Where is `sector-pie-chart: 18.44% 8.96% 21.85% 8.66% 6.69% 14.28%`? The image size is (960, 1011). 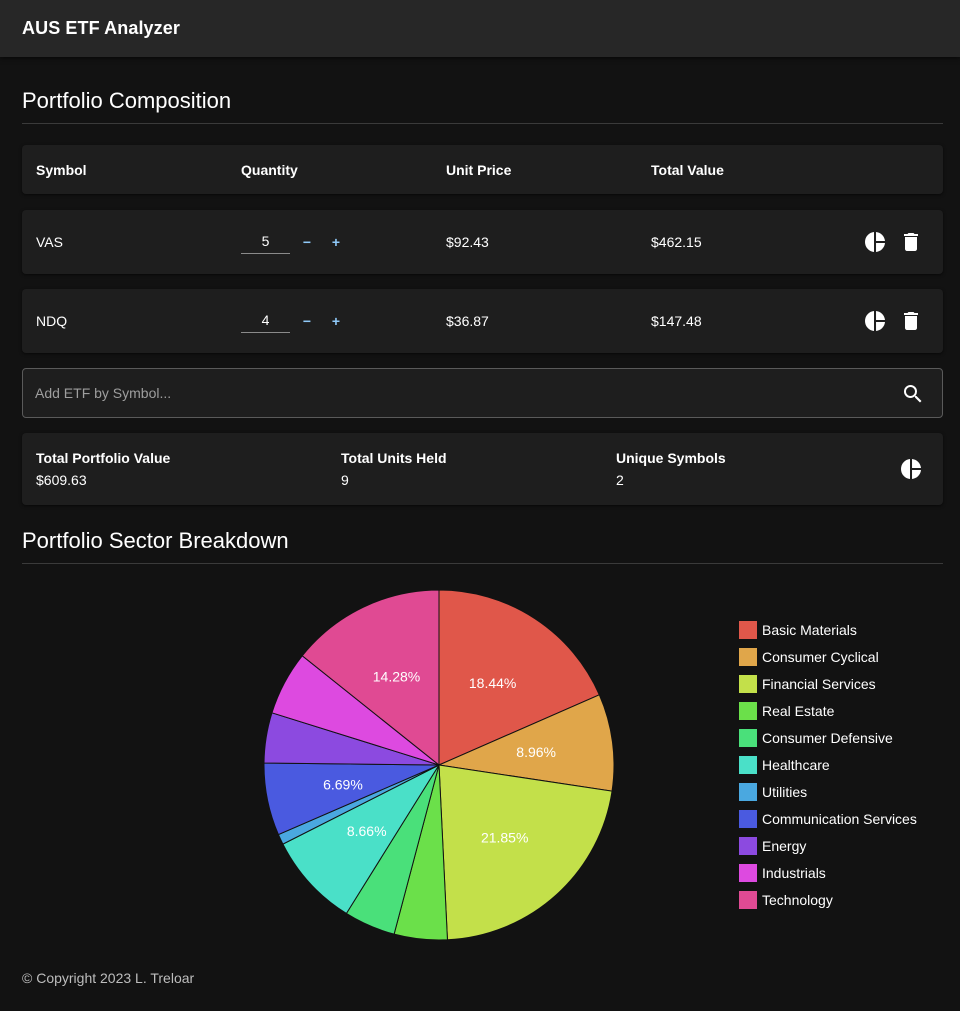 sector-pie-chart: 18.44% 8.96% 21.85% 8.66% 6.69% 14.28% is located at coordinates (439, 765).